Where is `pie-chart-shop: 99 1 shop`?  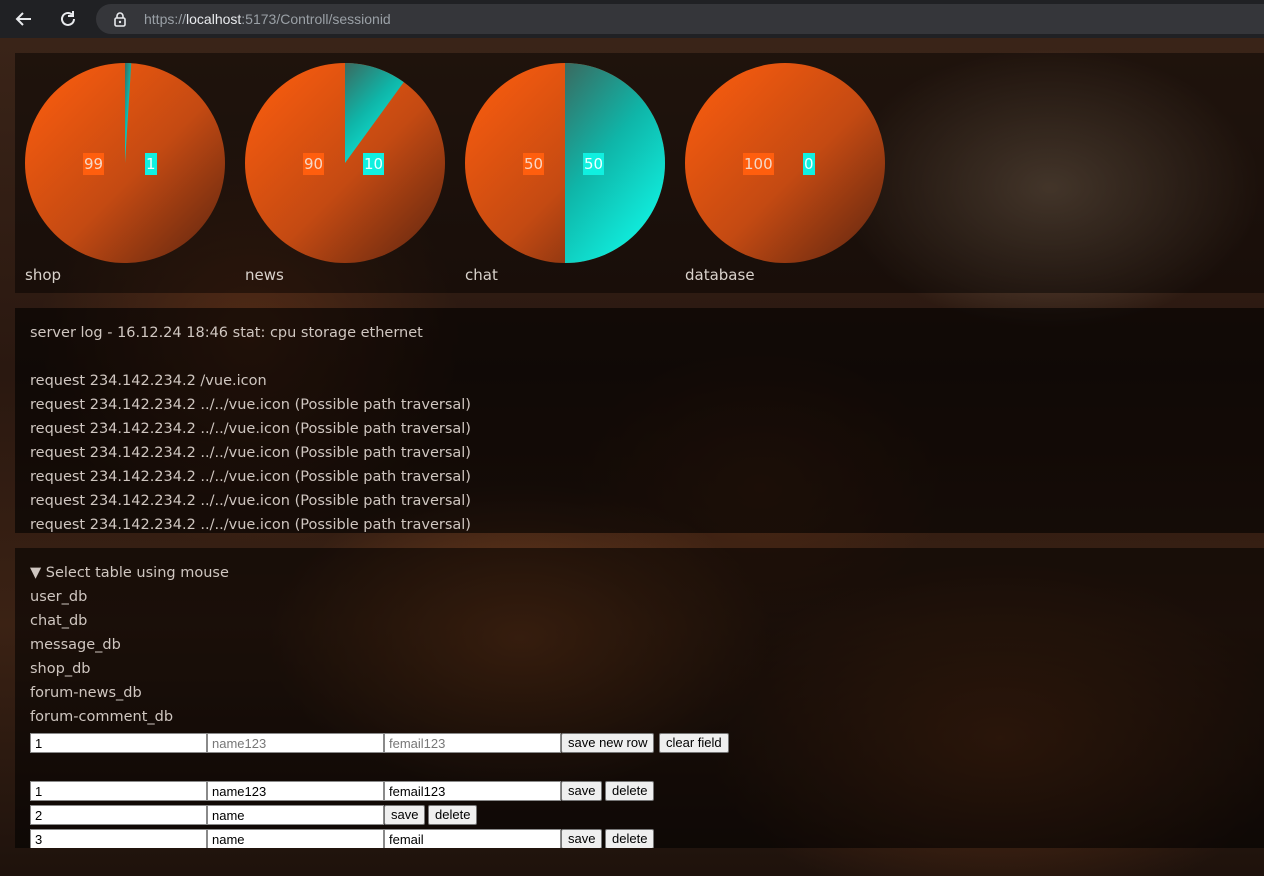 pie-chart-shop: 99 1 shop is located at coordinates (125, 178).